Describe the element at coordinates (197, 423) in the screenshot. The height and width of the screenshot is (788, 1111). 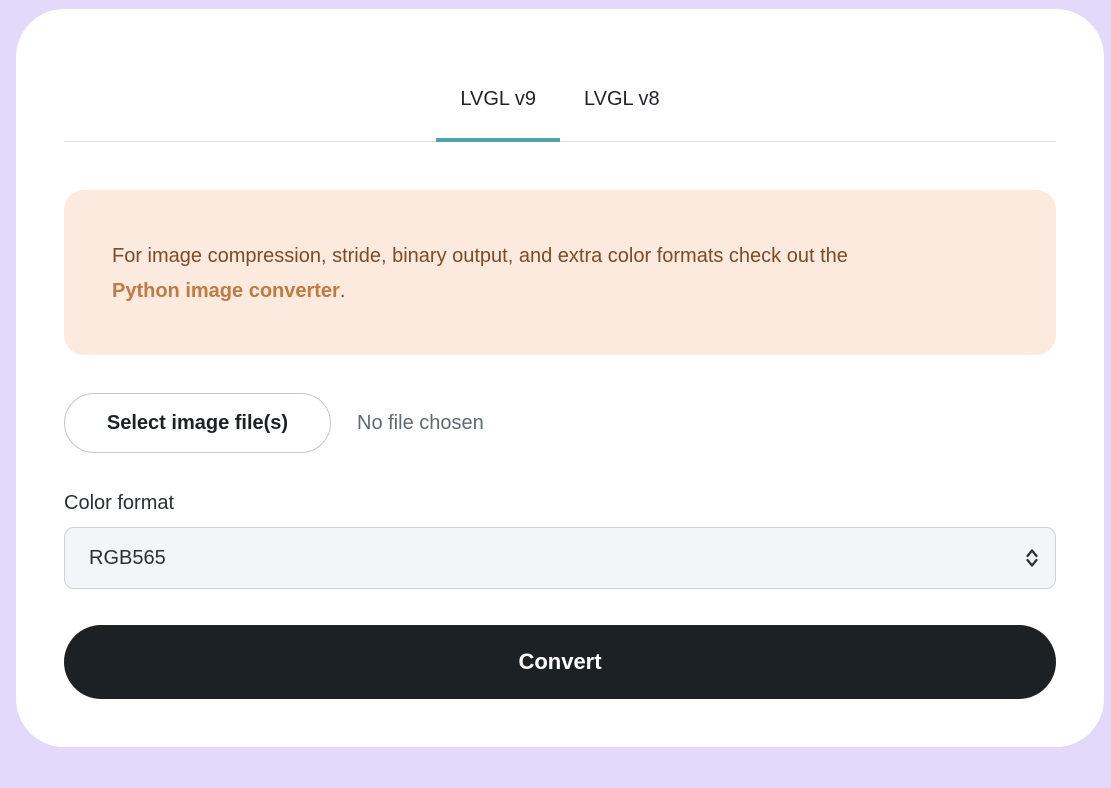
I see `select-file-button: Select image file(s)` at that location.